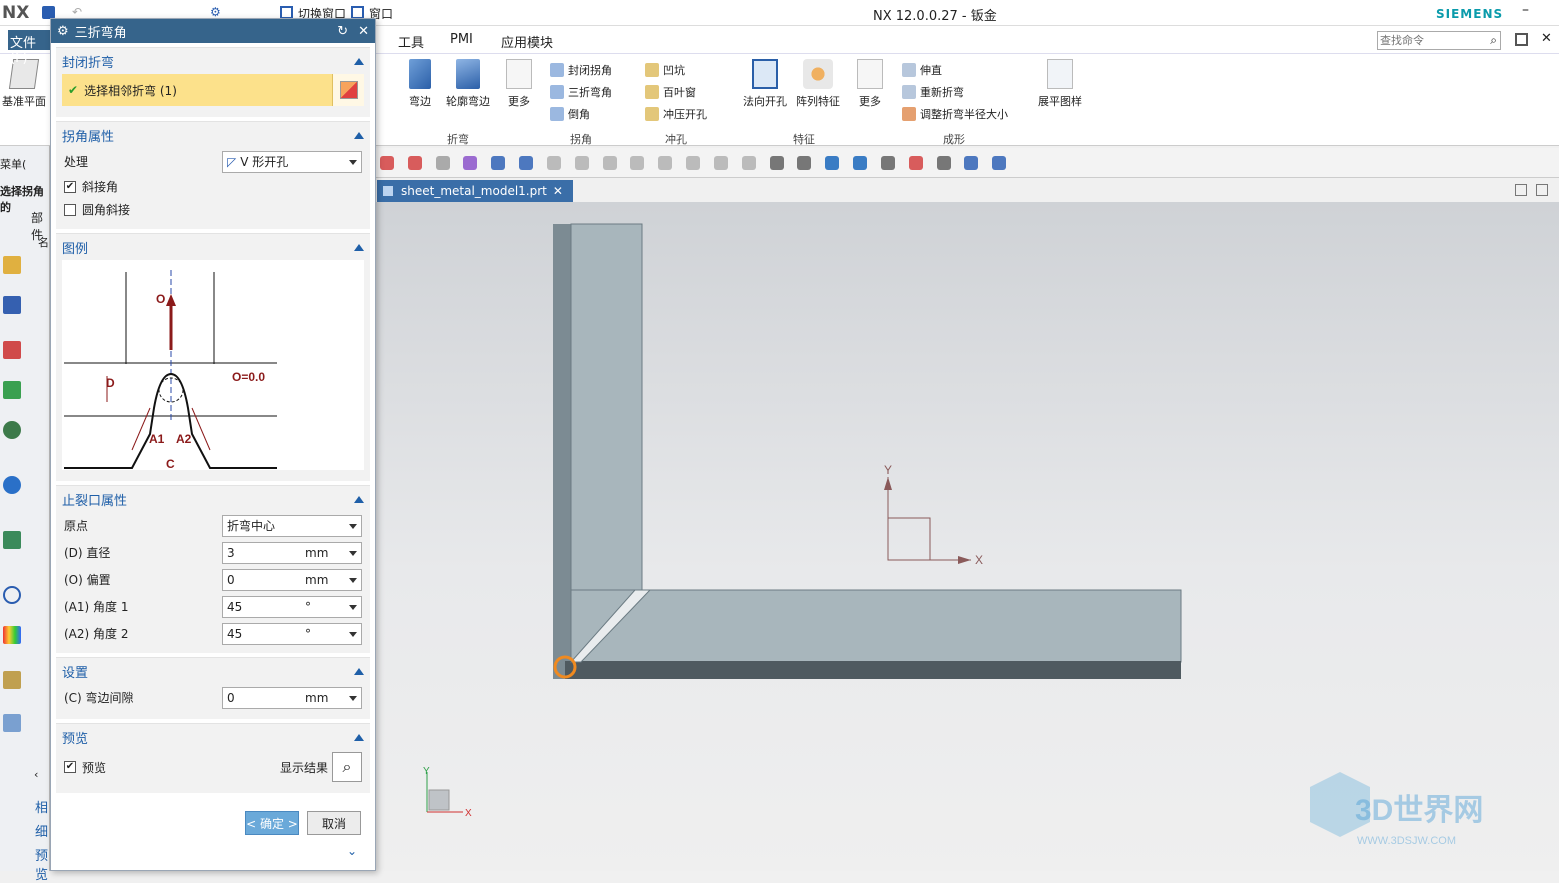 This screenshot has height=883, width=1559. Describe the element at coordinates (818, 84) in the screenshot. I see `pattern-feature-button: 阵列特征` at that location.